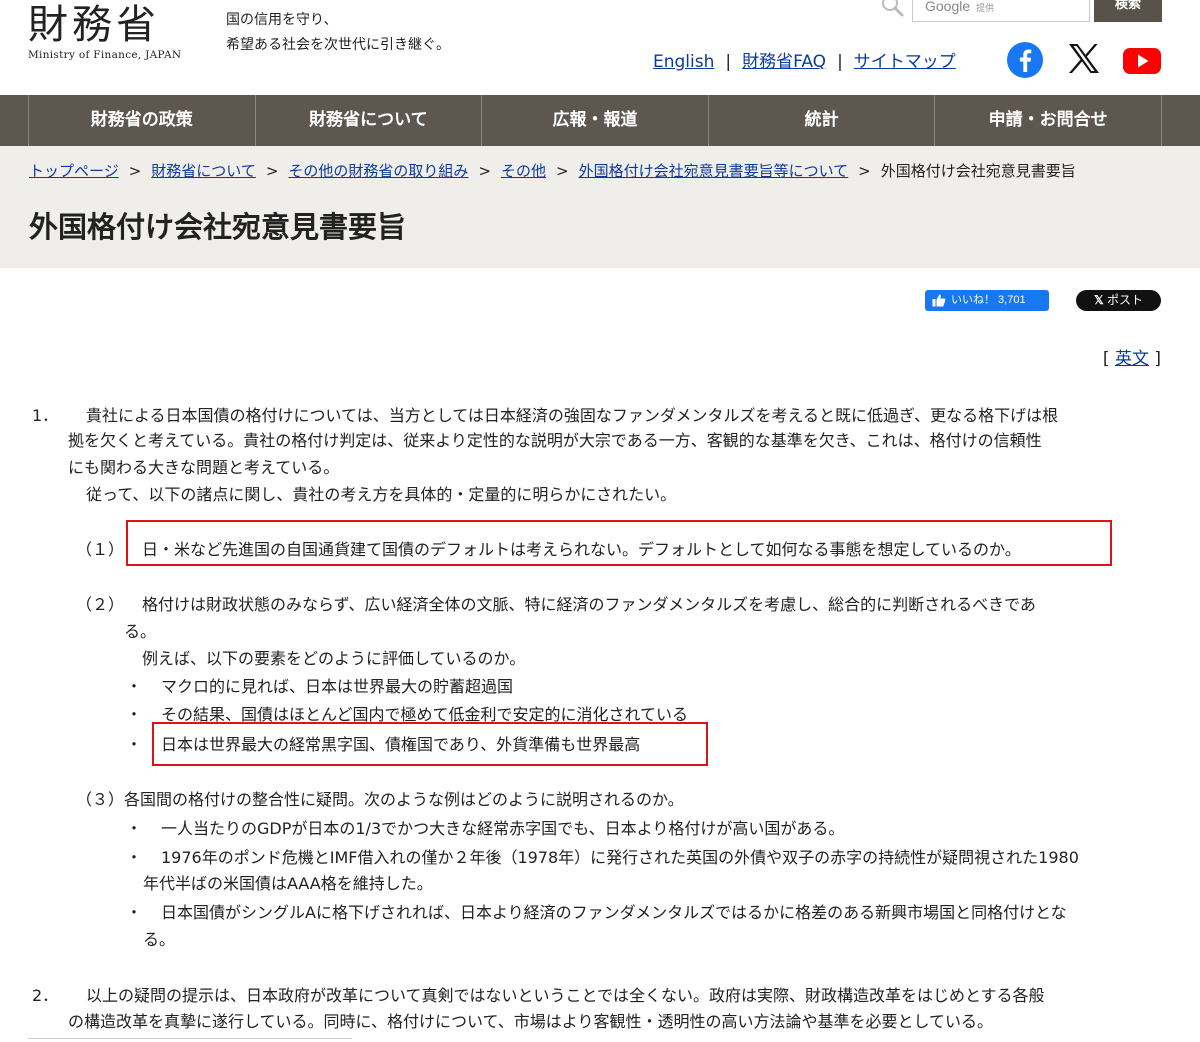 The width and height of the screenshot is (1200, 1042). I want to click on breadcrumb-current: 外国格付け会社宛意見書要旨, so click(978, 171).